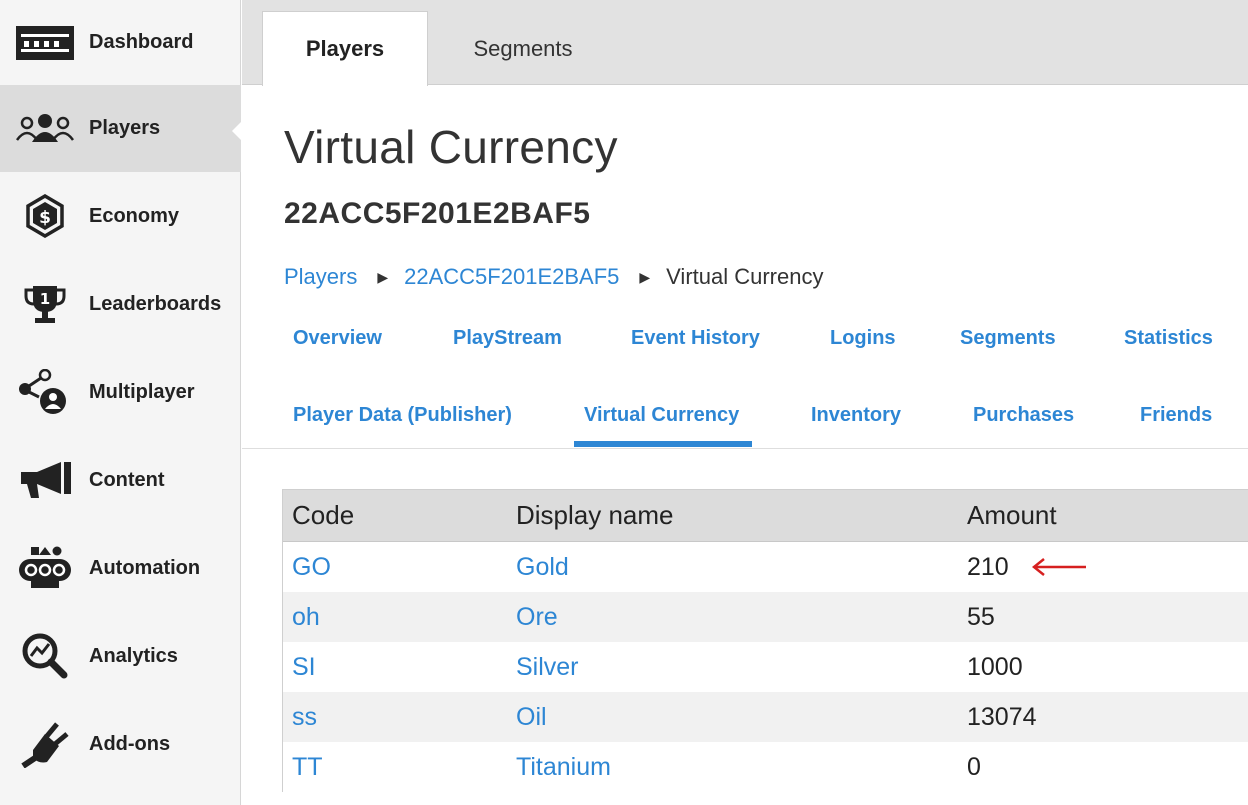 This screenshot has width=1248, height=805. What do you see at coordinates (765, 567) in the screenshot?
I see `table-row: GO Gold 210` at bounding box center [765, 567].